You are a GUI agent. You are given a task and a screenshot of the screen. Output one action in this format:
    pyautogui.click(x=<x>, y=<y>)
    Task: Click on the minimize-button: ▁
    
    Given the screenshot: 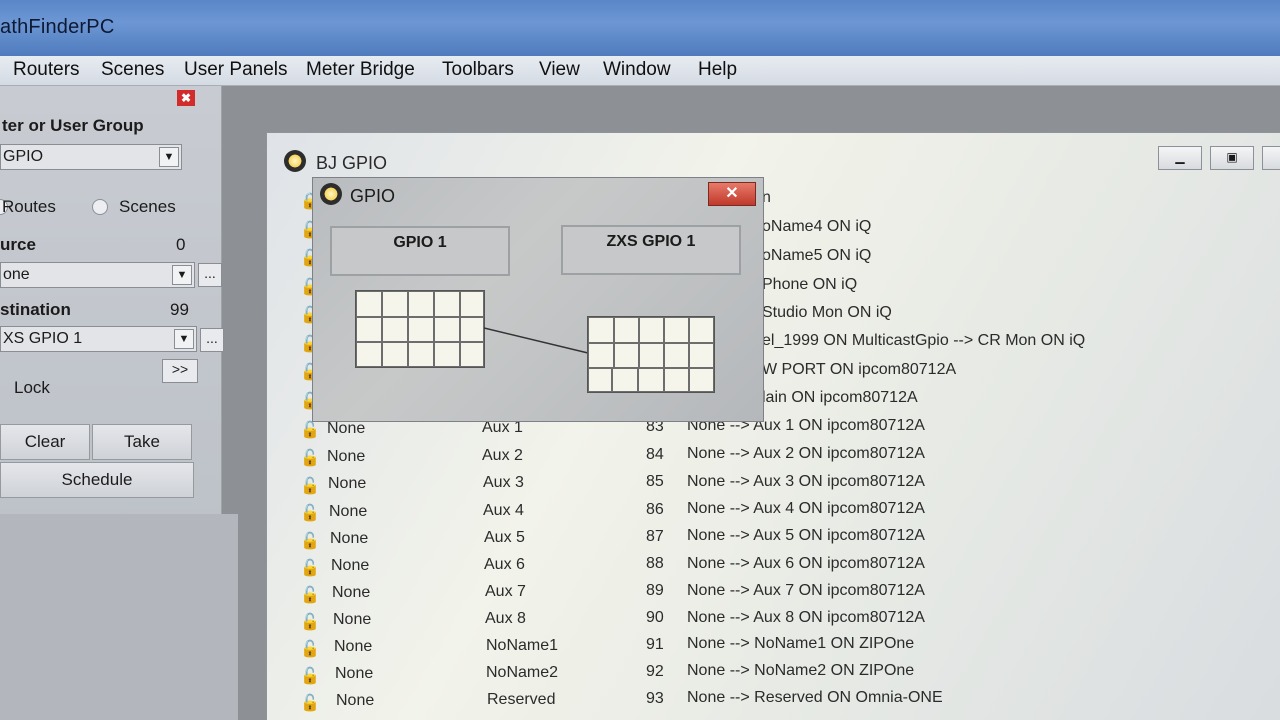 What is the action you would take?
    pyautogui.click(x=1180, y=158)
    